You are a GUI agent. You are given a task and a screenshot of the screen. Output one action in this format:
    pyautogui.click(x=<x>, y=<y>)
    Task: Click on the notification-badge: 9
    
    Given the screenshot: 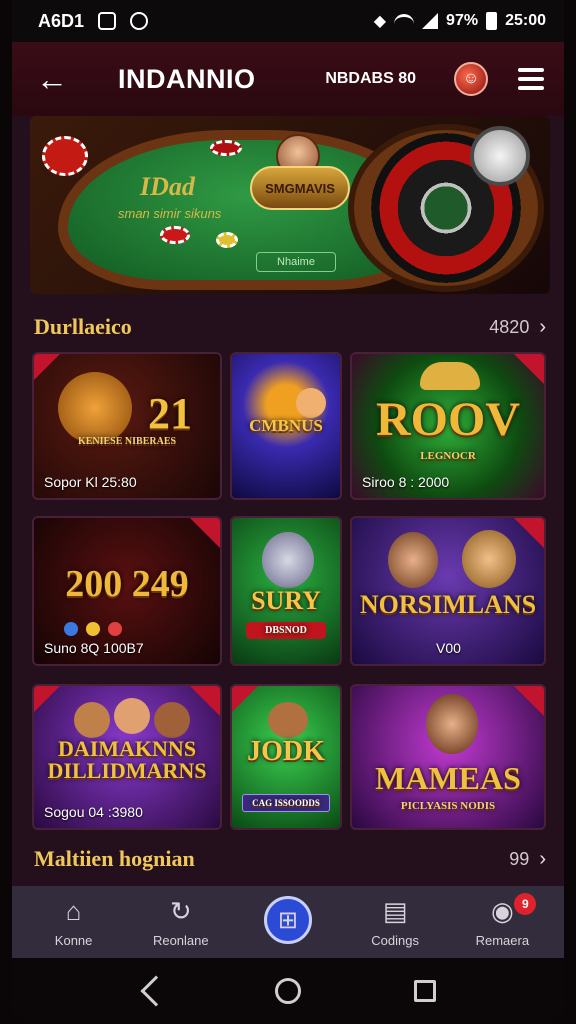 What is the action you would take?
    pyautogui.click(x=525, y=903)
    